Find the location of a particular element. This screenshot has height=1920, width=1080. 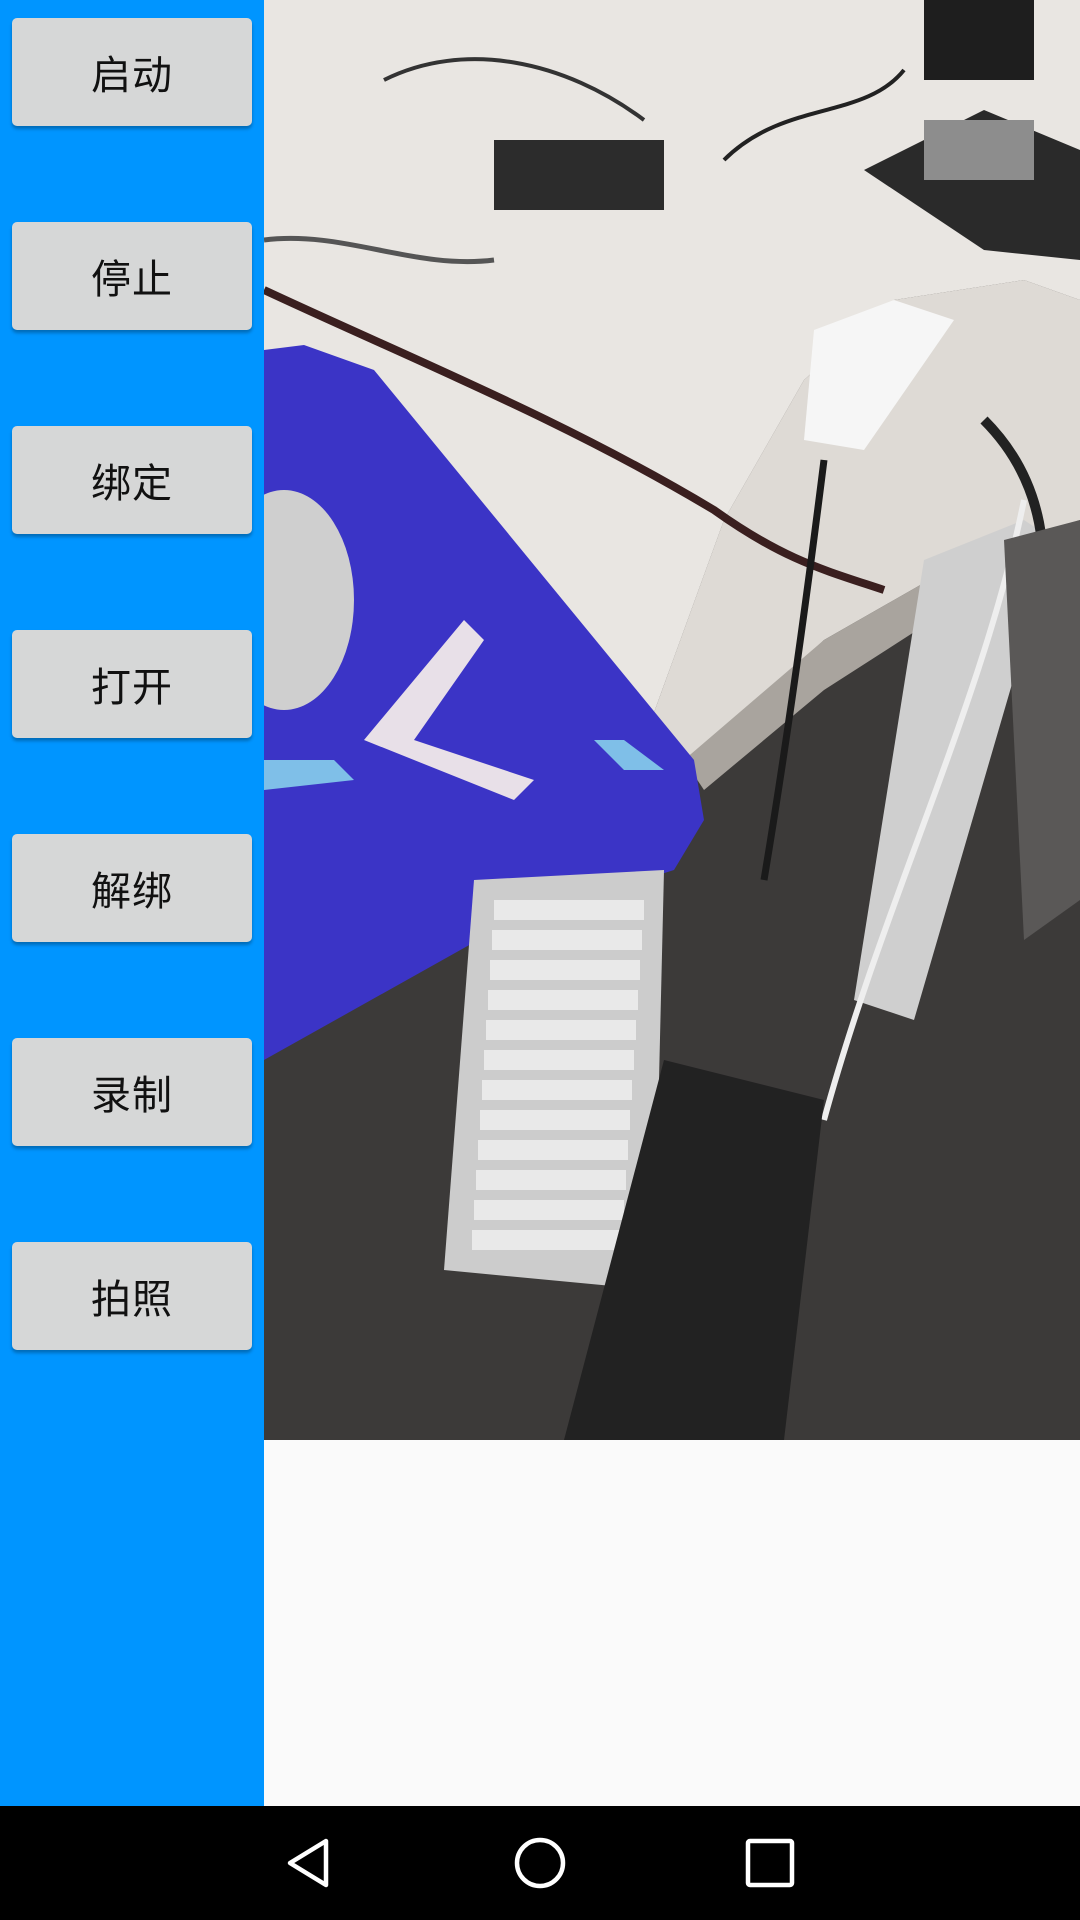

stop-button: 停止 is located at coordinates (132, 276).